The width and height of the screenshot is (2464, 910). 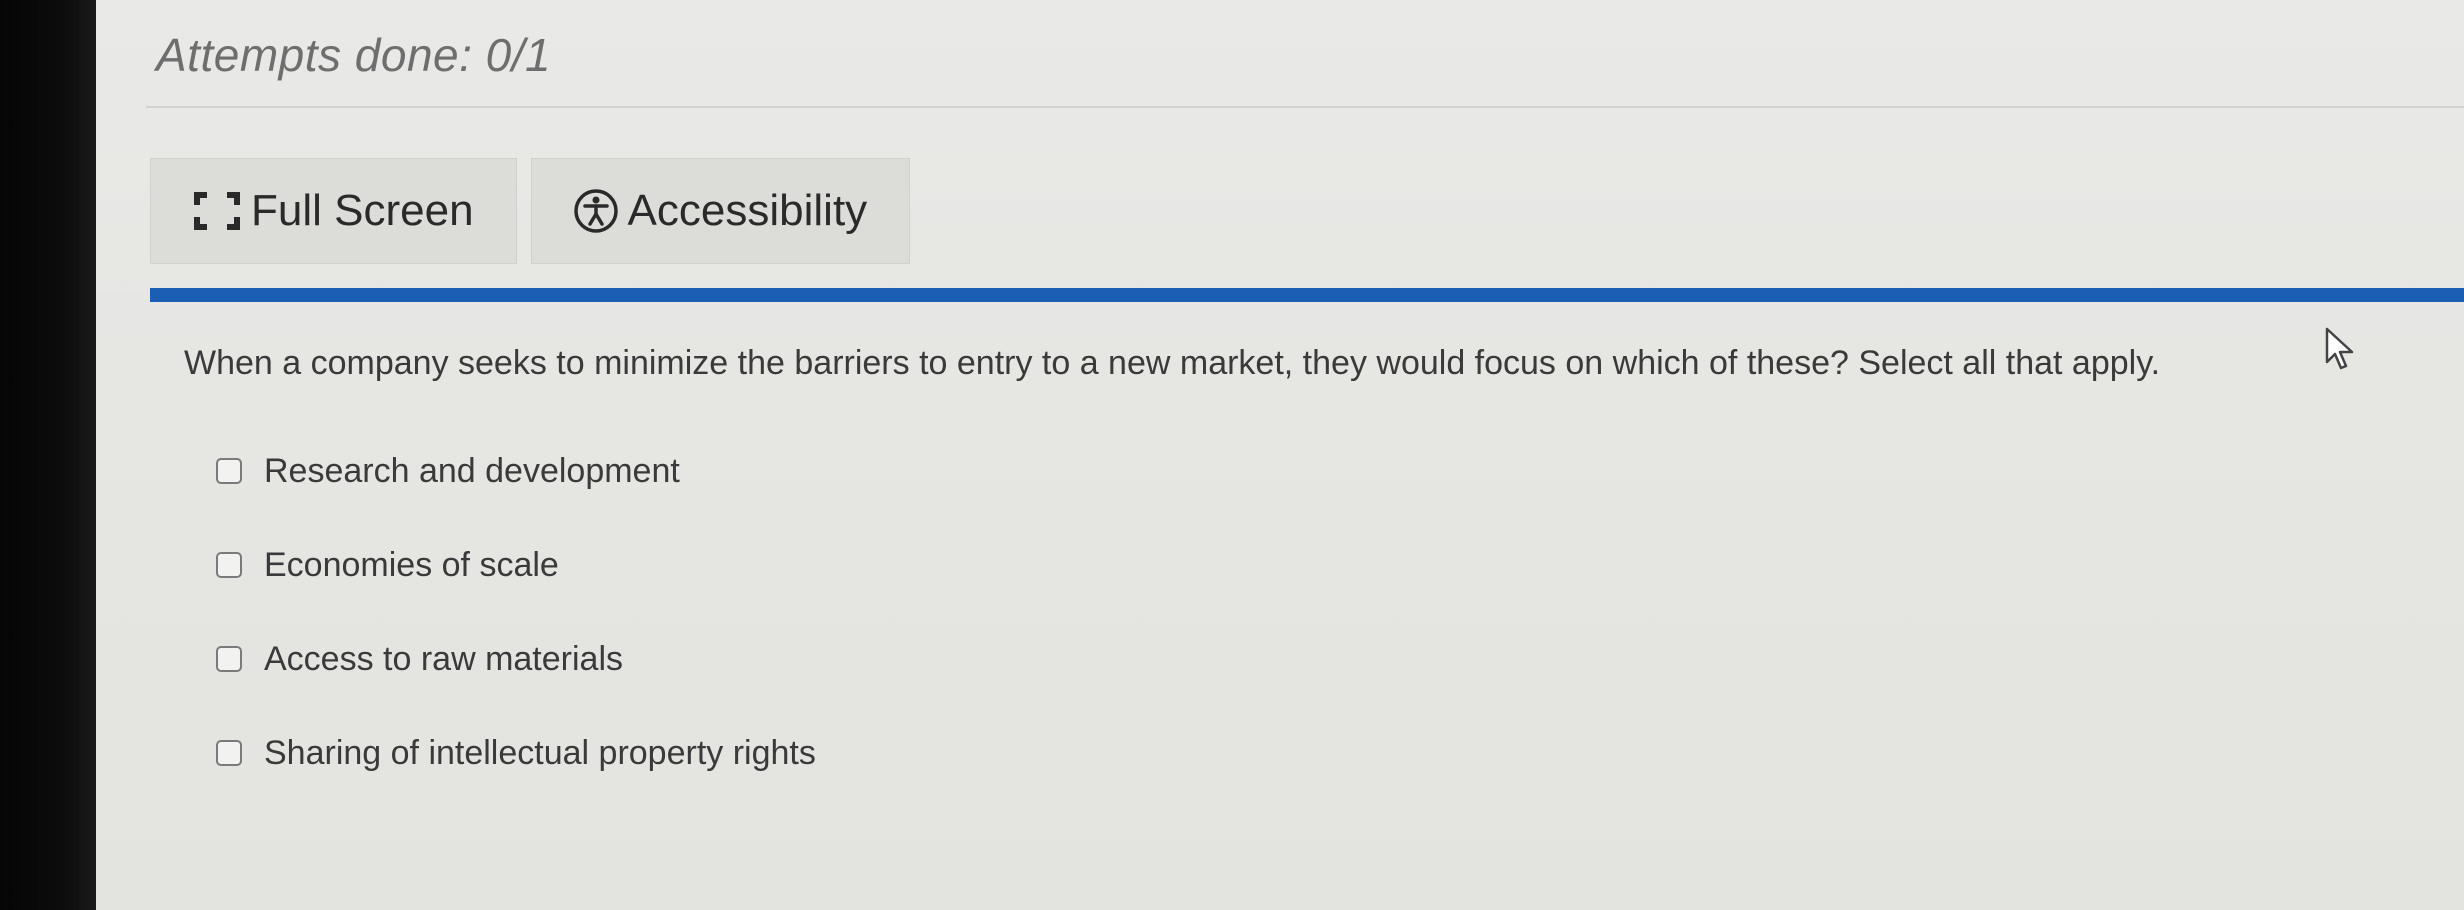 I want to click on option-label: Access to raw materials, so click(x=443, y=658).